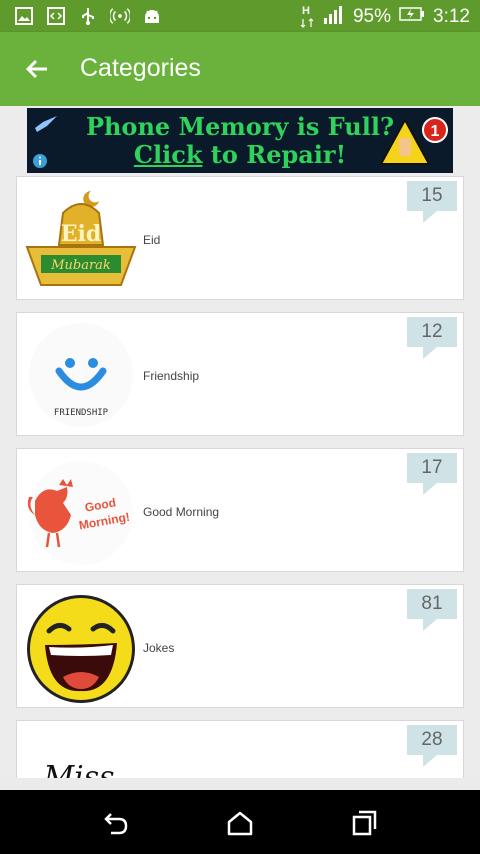 Image resolution: width=480 pixels, height=854 pixels. I want to click on clock: 3:12, so click(451, 16).